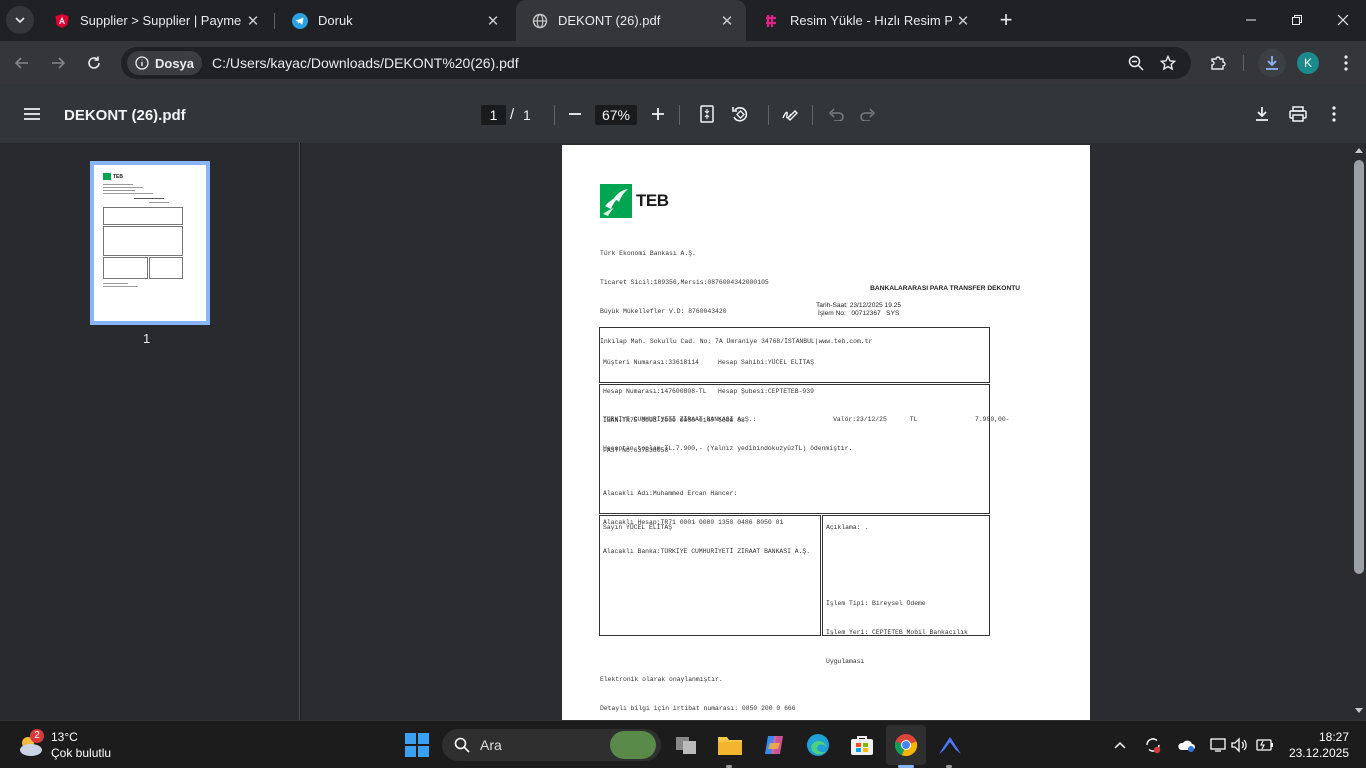 Image resolution: width=1366 pixels, height=768 pixels. I want to click on scrollbar-thumb, so click(1359, 367).